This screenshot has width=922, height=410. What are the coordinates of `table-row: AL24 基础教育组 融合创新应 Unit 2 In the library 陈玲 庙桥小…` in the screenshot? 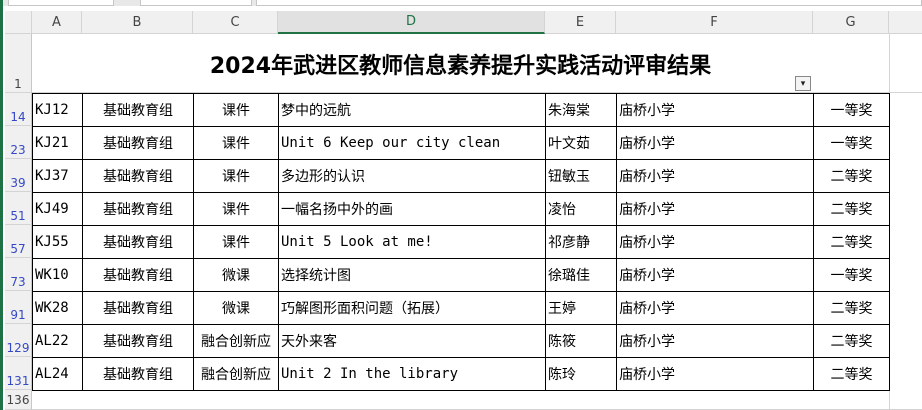 It's located at (461, 374).